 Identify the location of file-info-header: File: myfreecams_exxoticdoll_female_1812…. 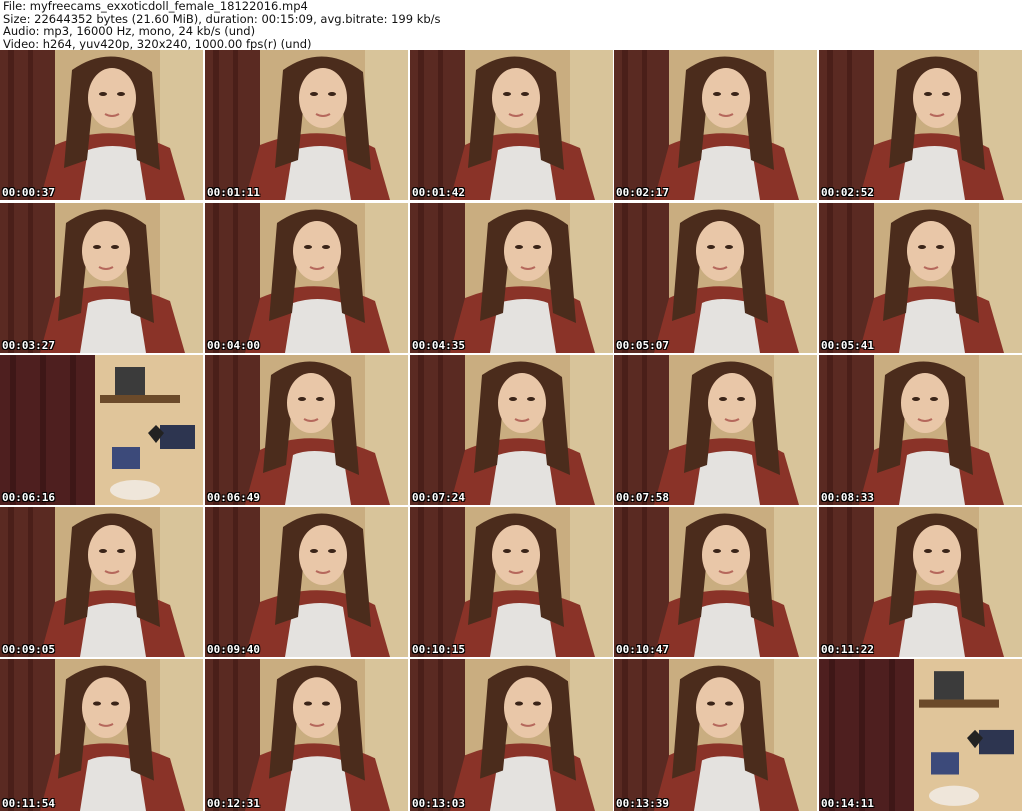
(512, 25).